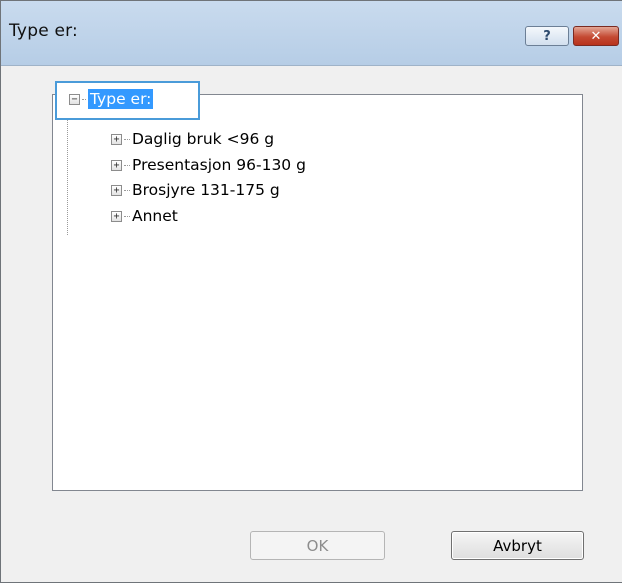  I want to click on tree-root-item: − Type er:, so click(111, 99).